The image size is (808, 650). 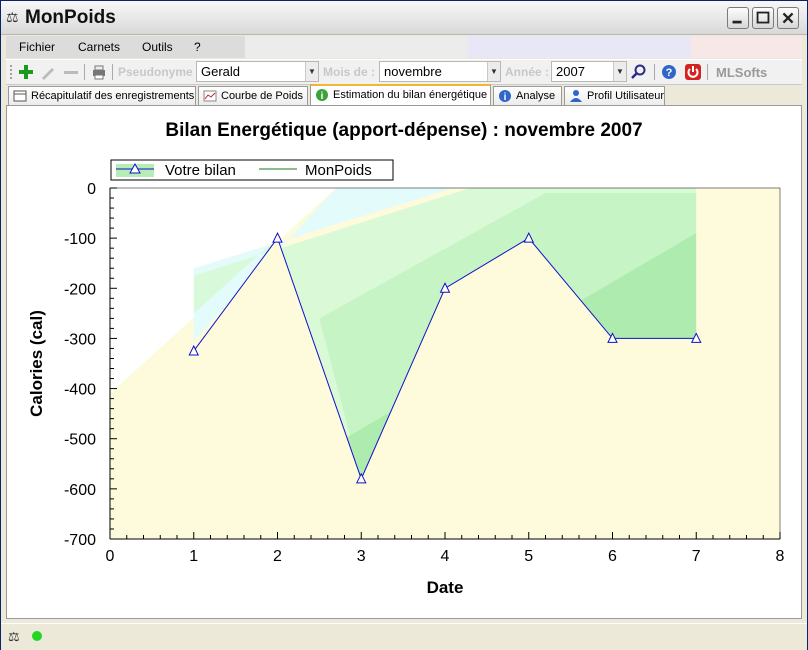 What do you see at coordinates (157, 47) in the screenshot?
I see `menu-outils: Outils` at bounding box center [157, 47].